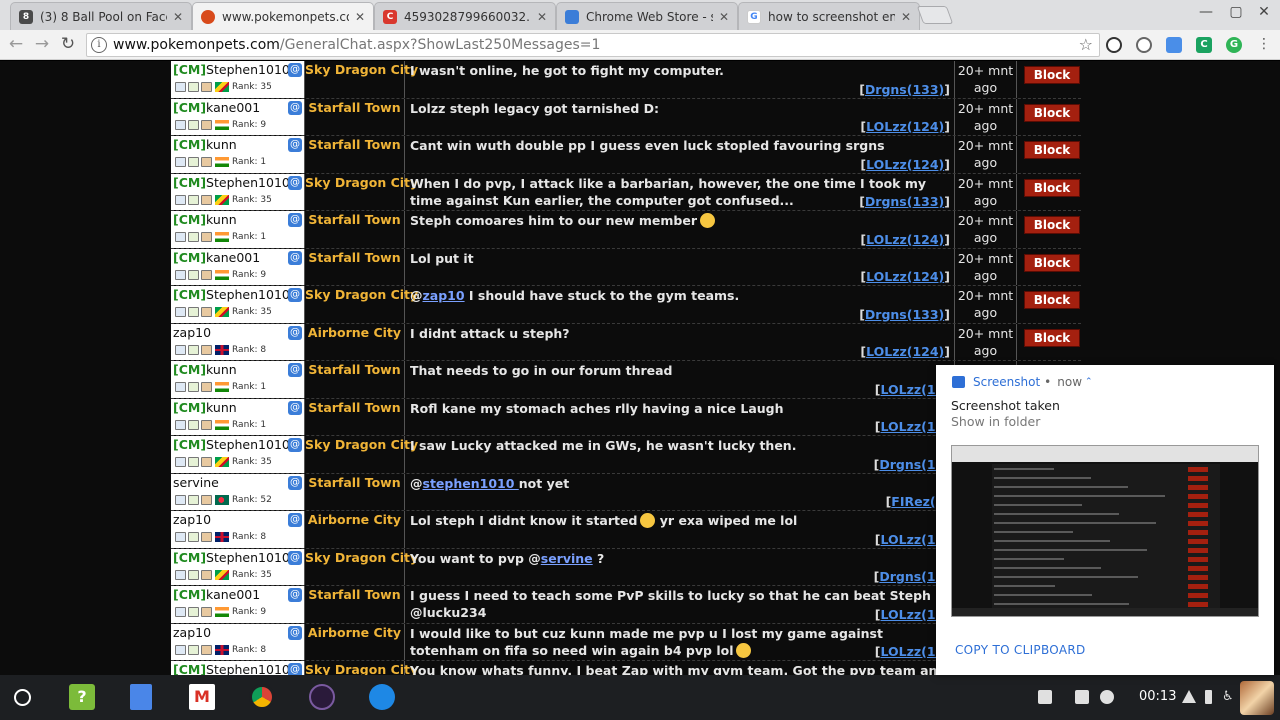  What do you see at coordinates (262, 697) in the screenshot?
I see `chrome-app-icon` at bounding box center [262, 697].